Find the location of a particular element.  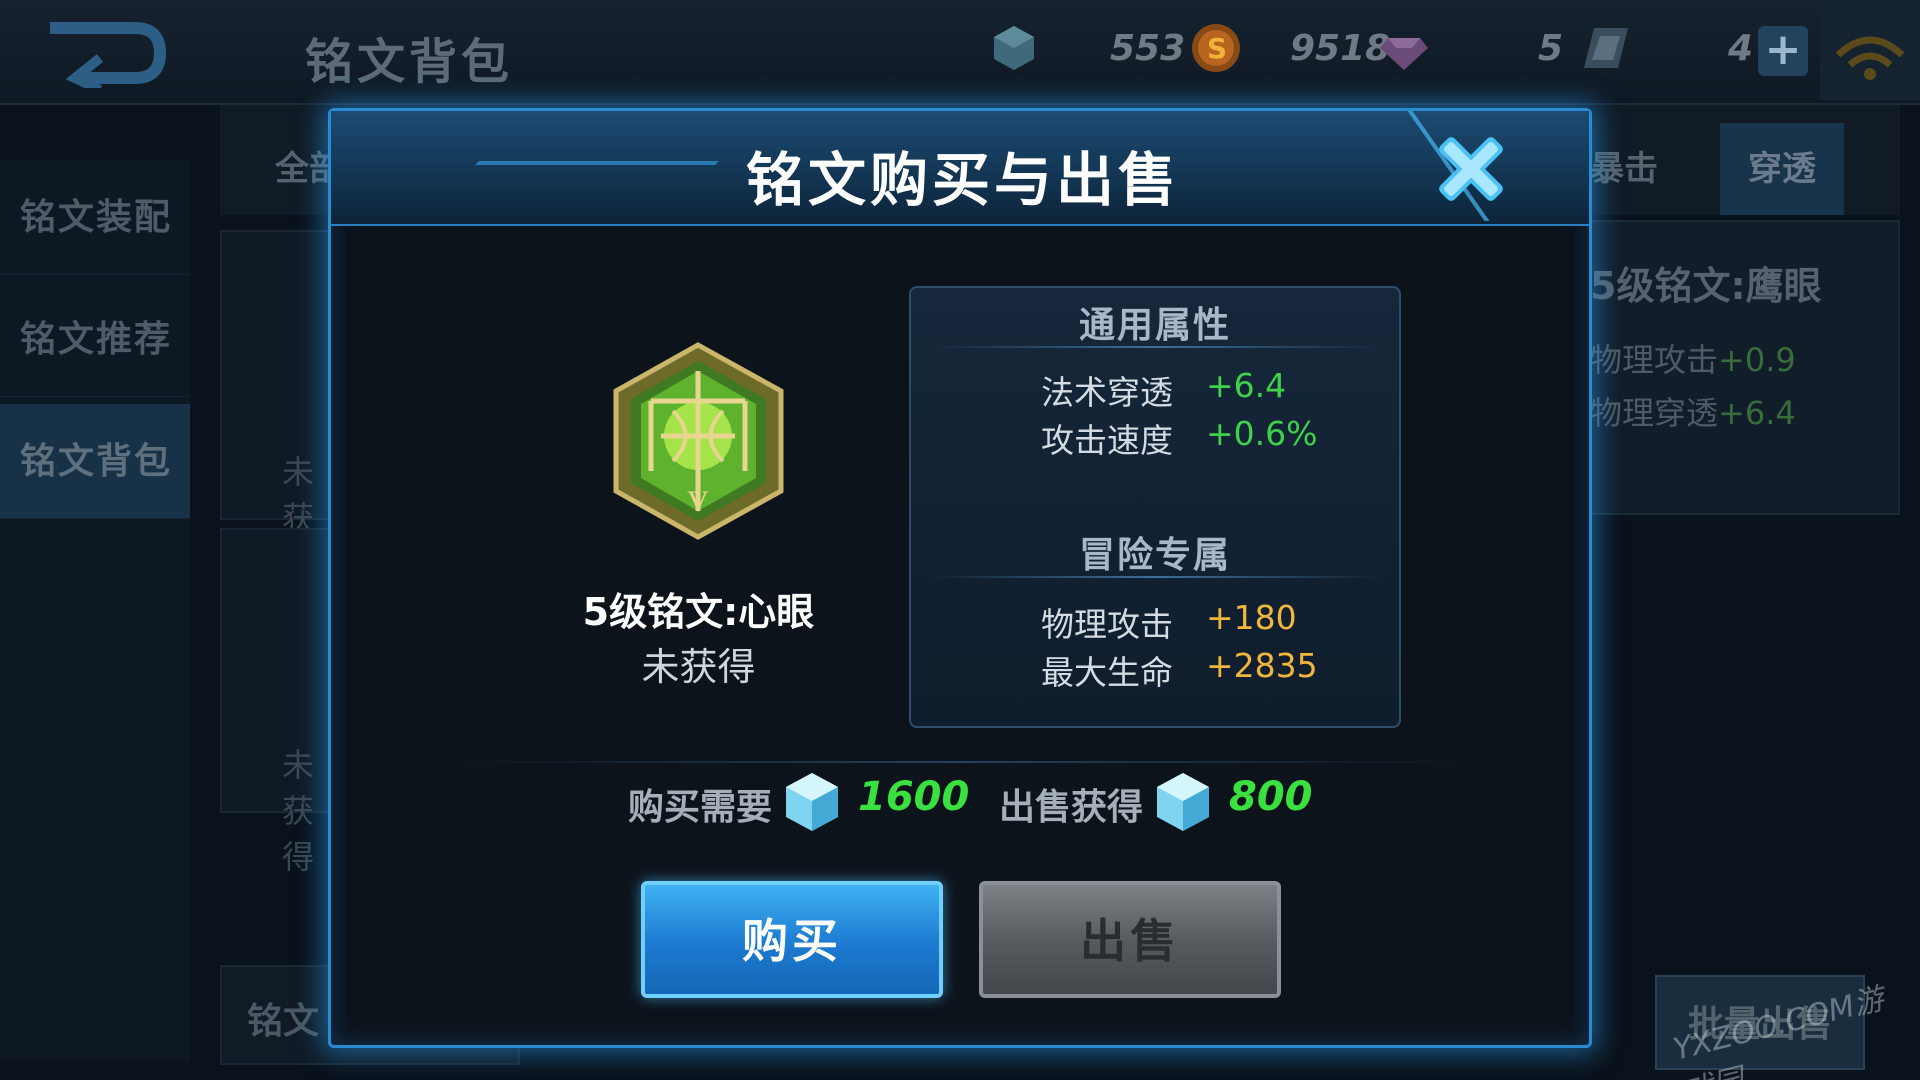

dialog-header: 铭文购买与出售 is located at coordinates (960, 169).